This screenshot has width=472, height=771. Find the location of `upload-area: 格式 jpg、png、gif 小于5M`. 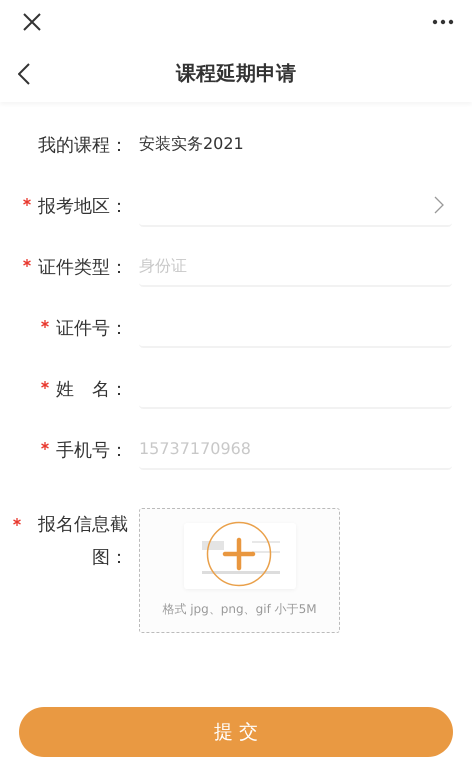

upload-area: 格式 jpg、png、gif 小于5M is located at coordinates (239, 570).